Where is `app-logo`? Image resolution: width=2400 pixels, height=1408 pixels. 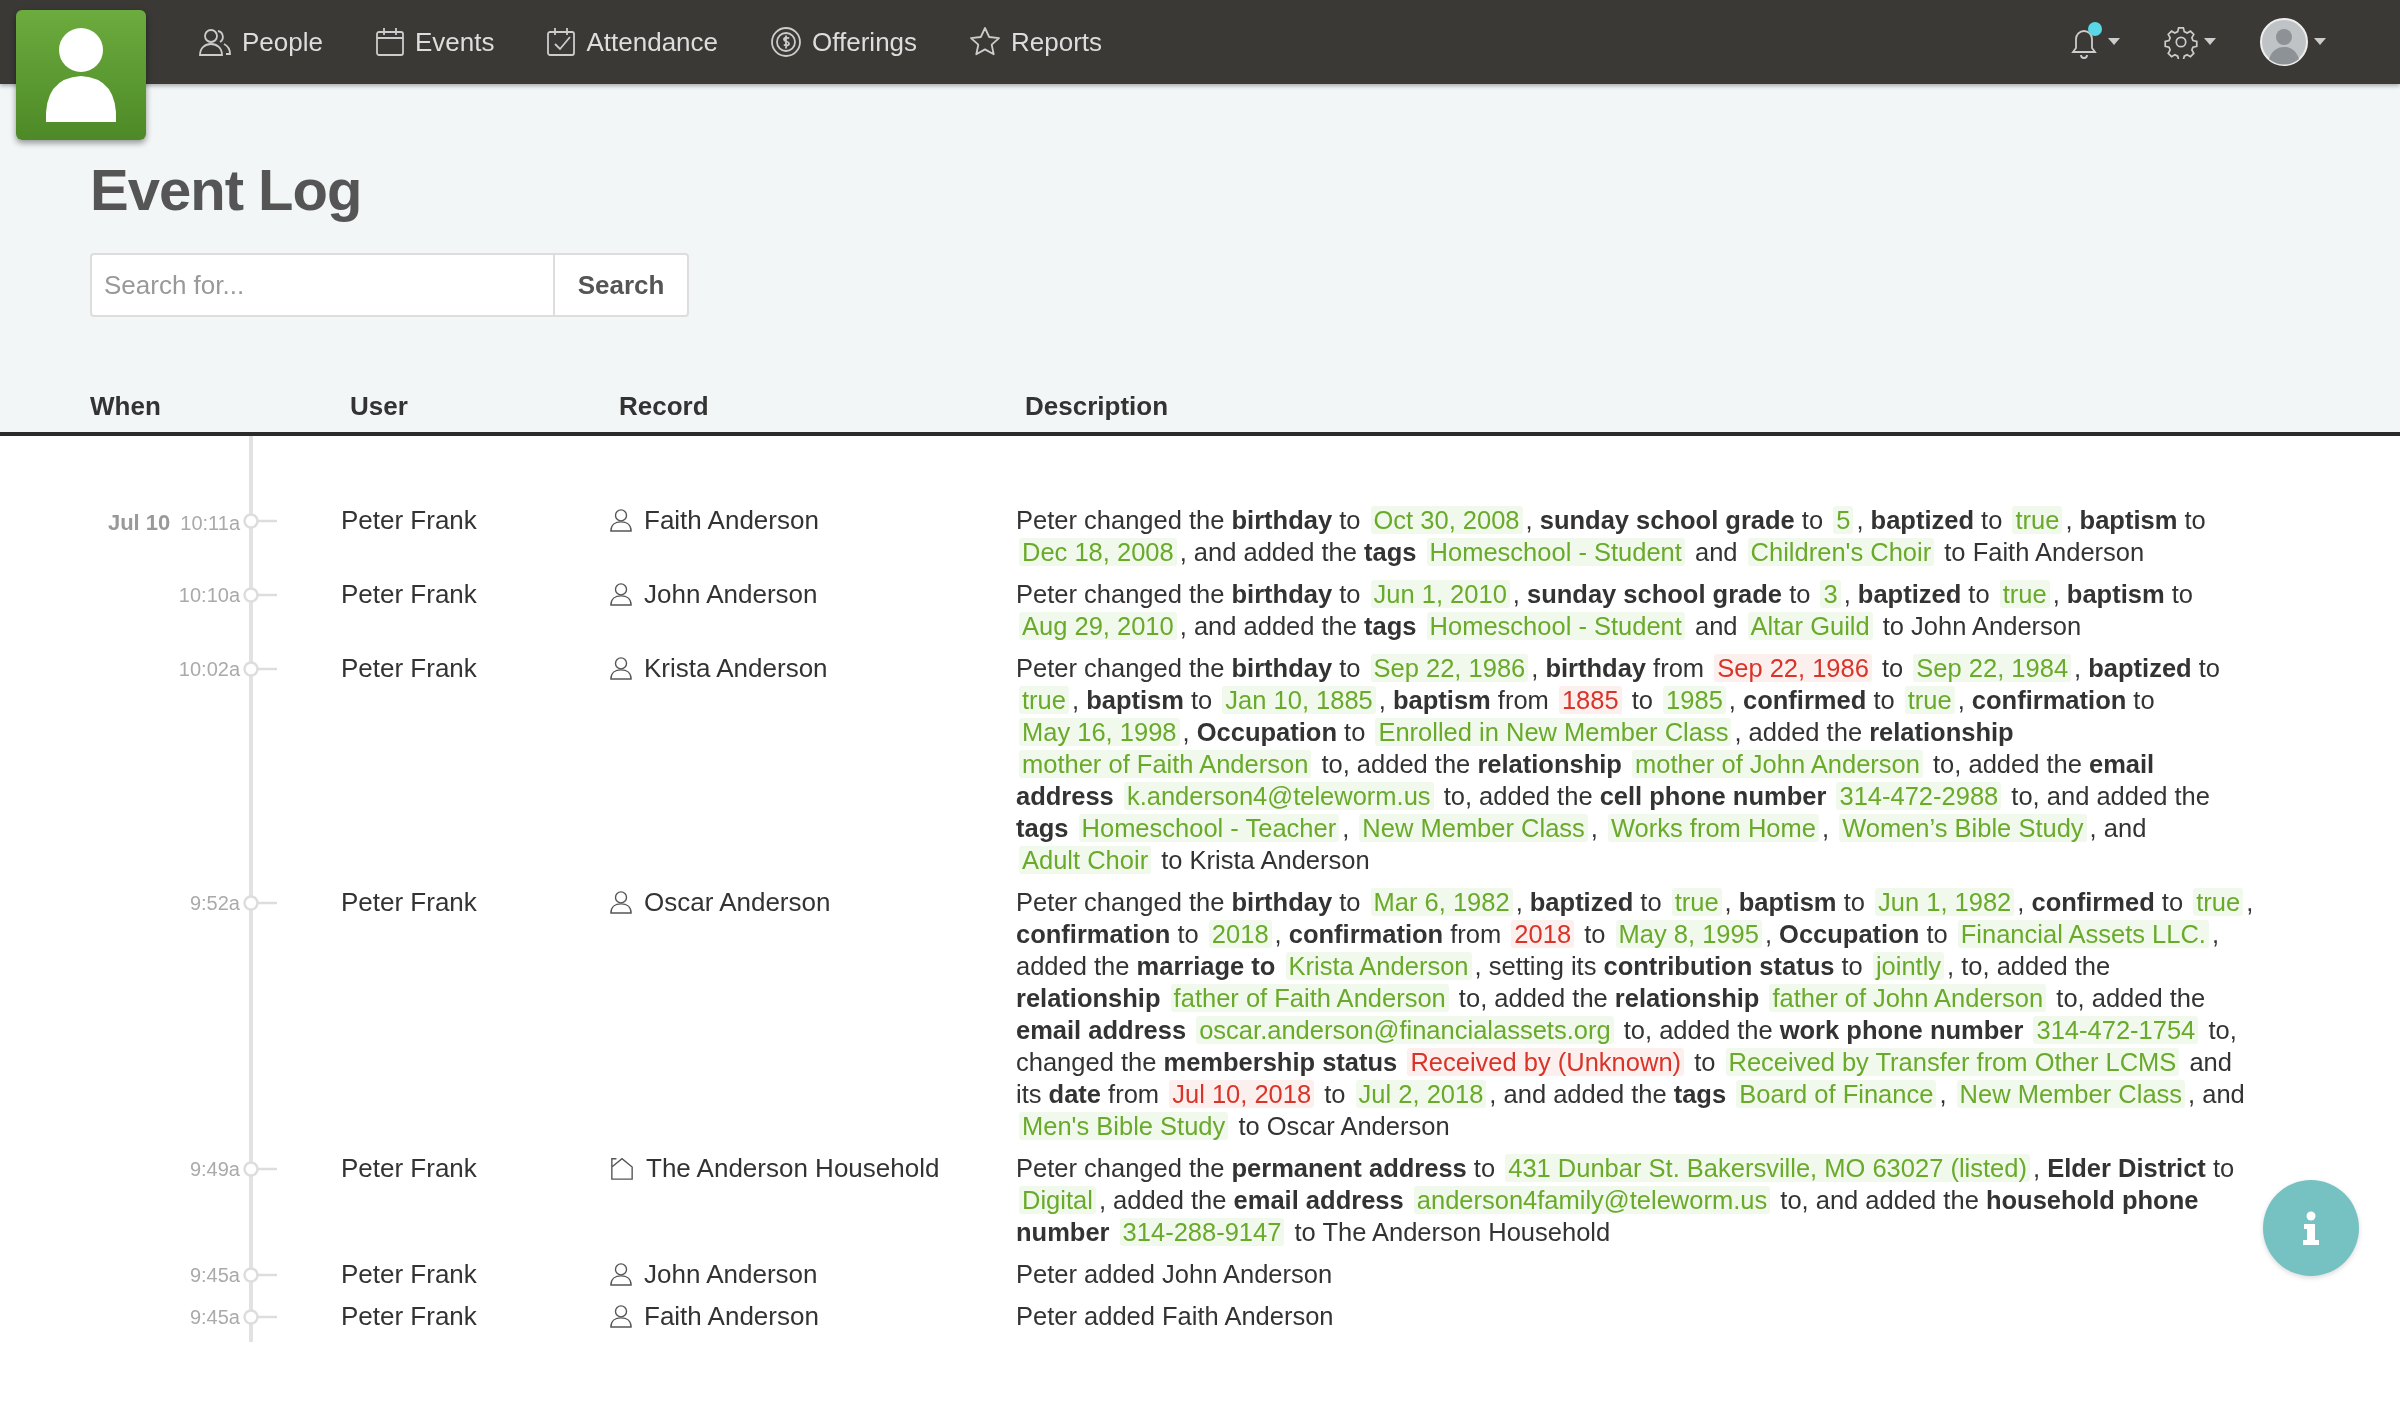 app-logo is located at coordinates (81, 75).